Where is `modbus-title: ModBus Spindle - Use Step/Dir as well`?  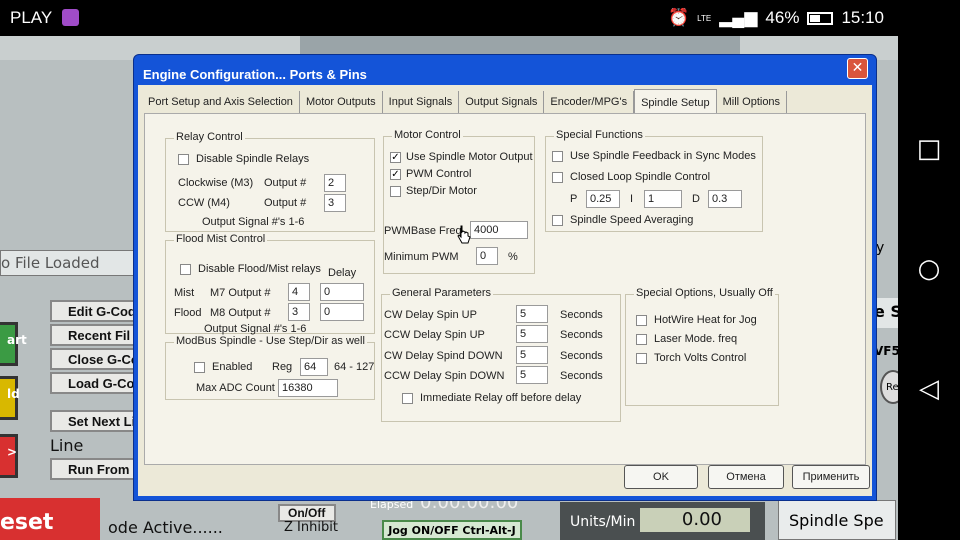
modbus-title: ModBus Spindle - Use Step/Dir as well is located at coordinates (270, 341).